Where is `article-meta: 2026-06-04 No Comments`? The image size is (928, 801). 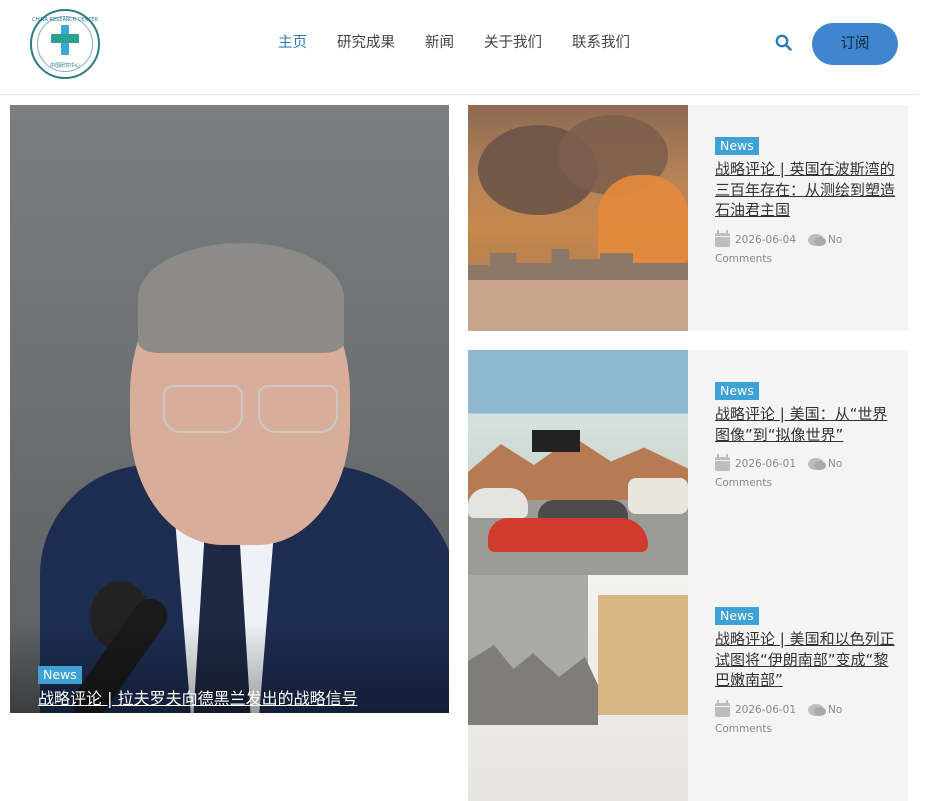
article-meta: 2026-06-04 No Comments is located at coordinates (805, 249).